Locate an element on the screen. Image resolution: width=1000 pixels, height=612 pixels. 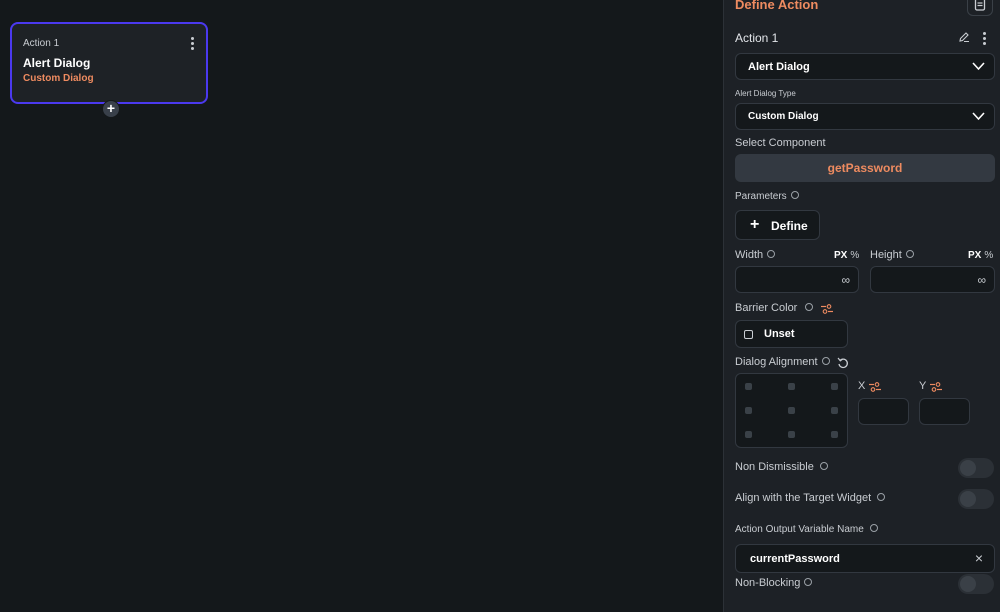
action-node-subtitle: Custom Dialog is located at coordinates (58, 78).